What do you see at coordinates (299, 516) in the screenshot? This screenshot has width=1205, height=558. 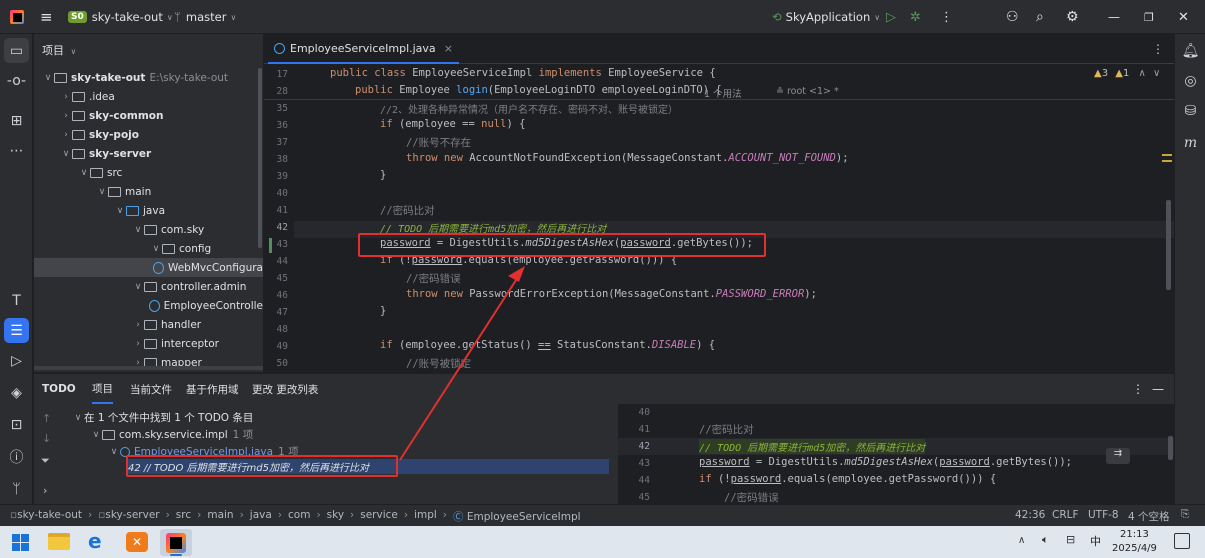 I see `breadcrumb-item: com` at bounding box center [299, 516].